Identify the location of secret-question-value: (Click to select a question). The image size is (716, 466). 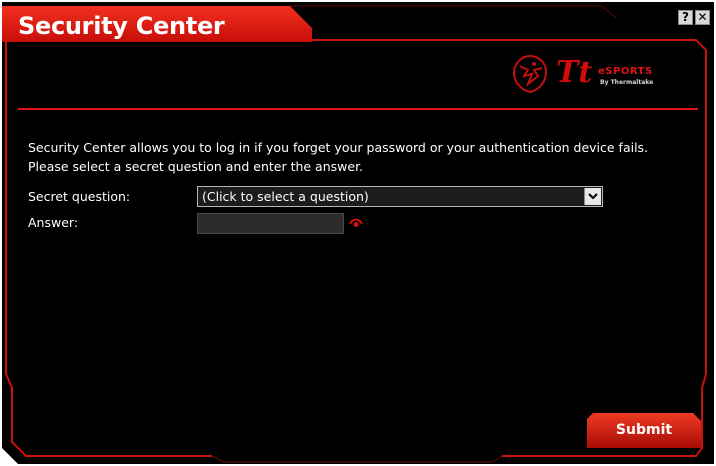
(285, 196).